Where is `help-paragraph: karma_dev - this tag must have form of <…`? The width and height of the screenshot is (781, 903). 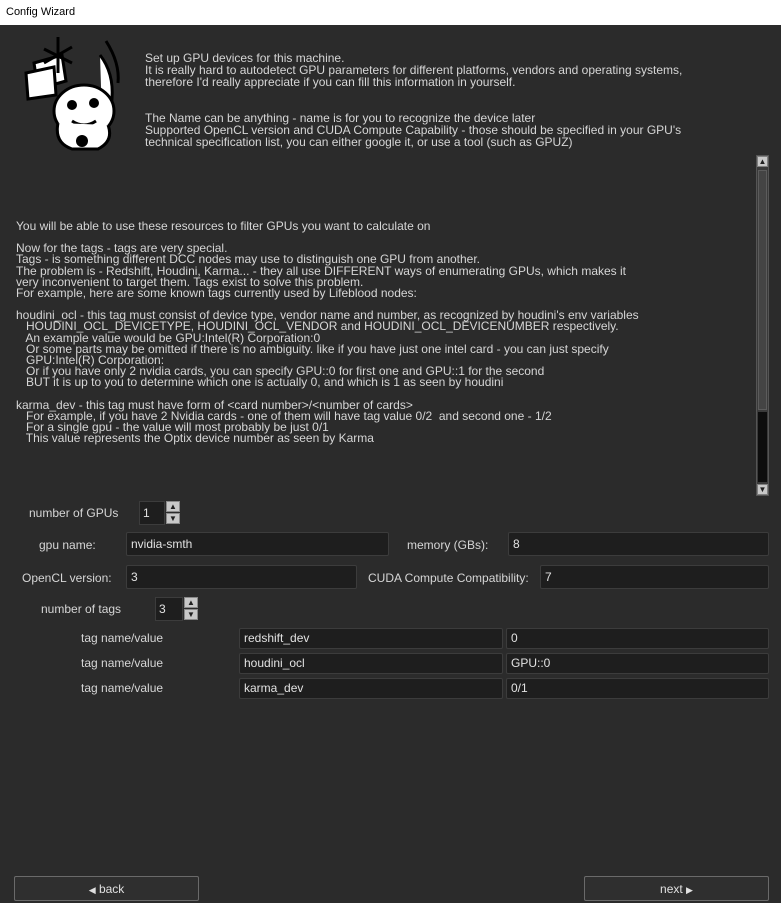 help-paragraph: karma_dev - this tag must have form of <… is located at coordinates (386, 422).